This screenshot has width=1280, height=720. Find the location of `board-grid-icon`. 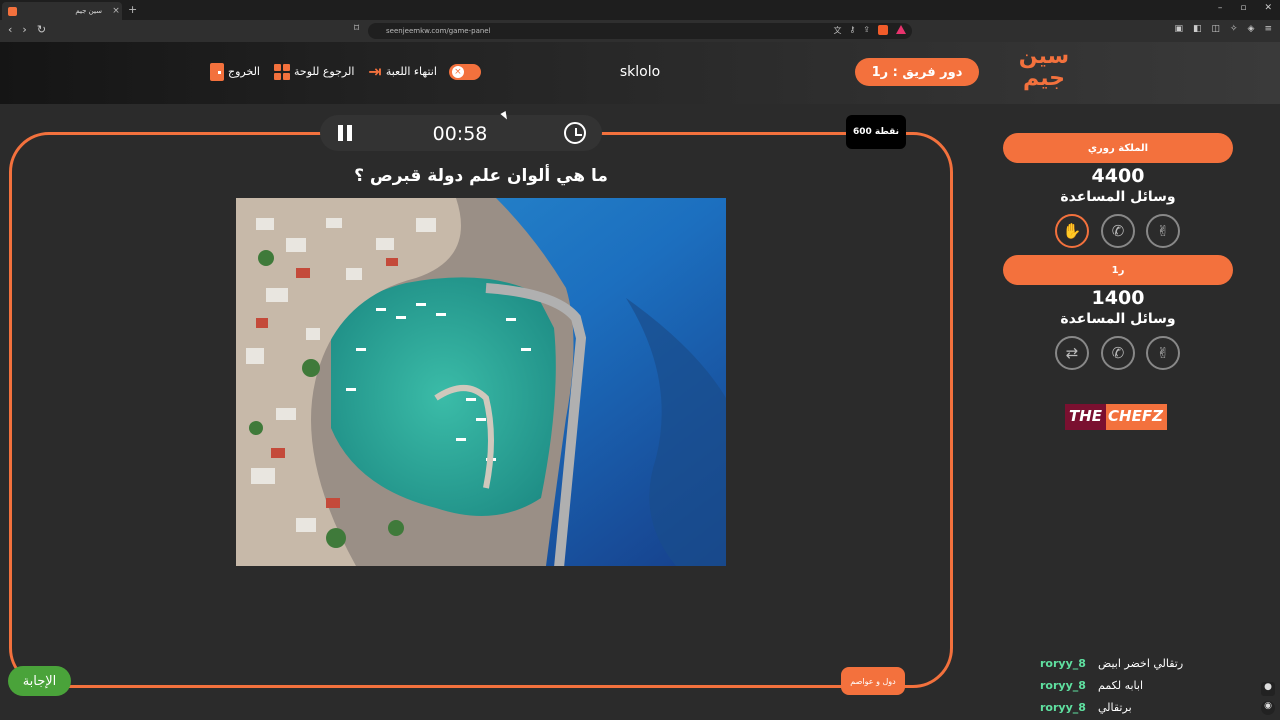

board-grid-icon is located at coordinates (282, 71).